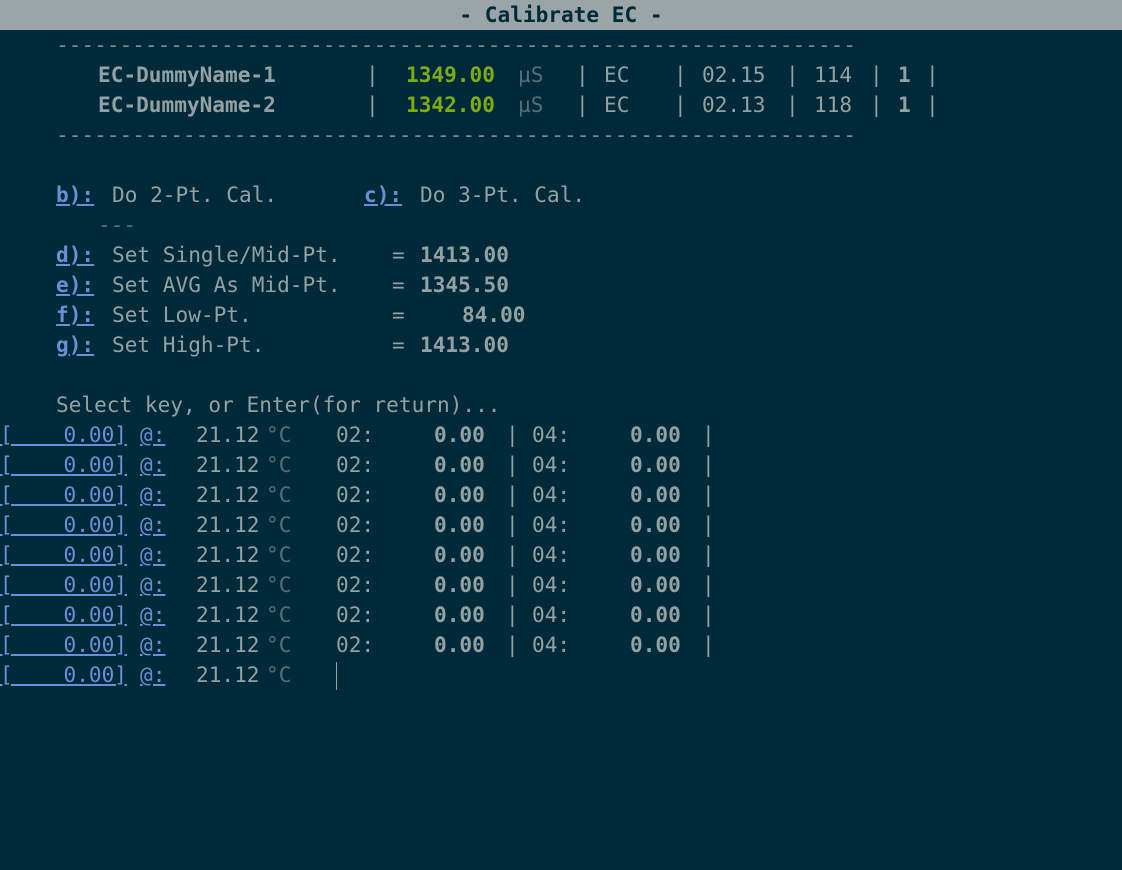  Describe the element at coordinates (734, 104) in the screenshot. I see `sensor-version: 02.13` at that location.